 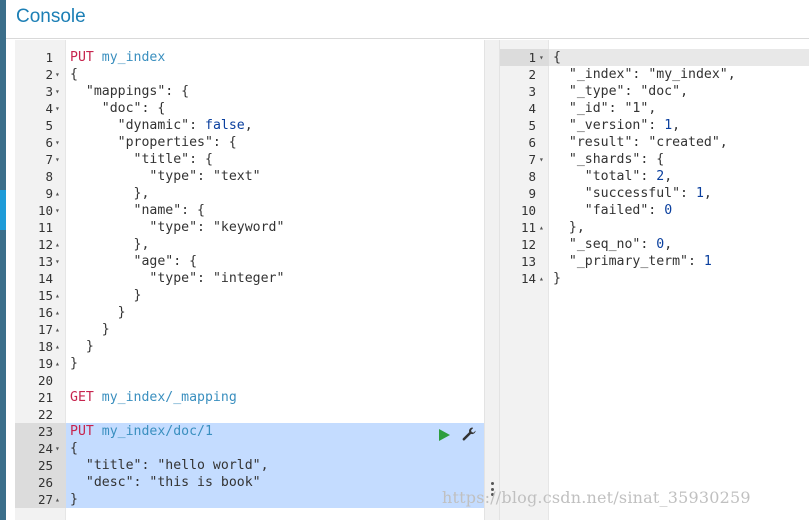 I want to click on request-line: 6 ▾ "properties": {, so click(x=249, y=142).